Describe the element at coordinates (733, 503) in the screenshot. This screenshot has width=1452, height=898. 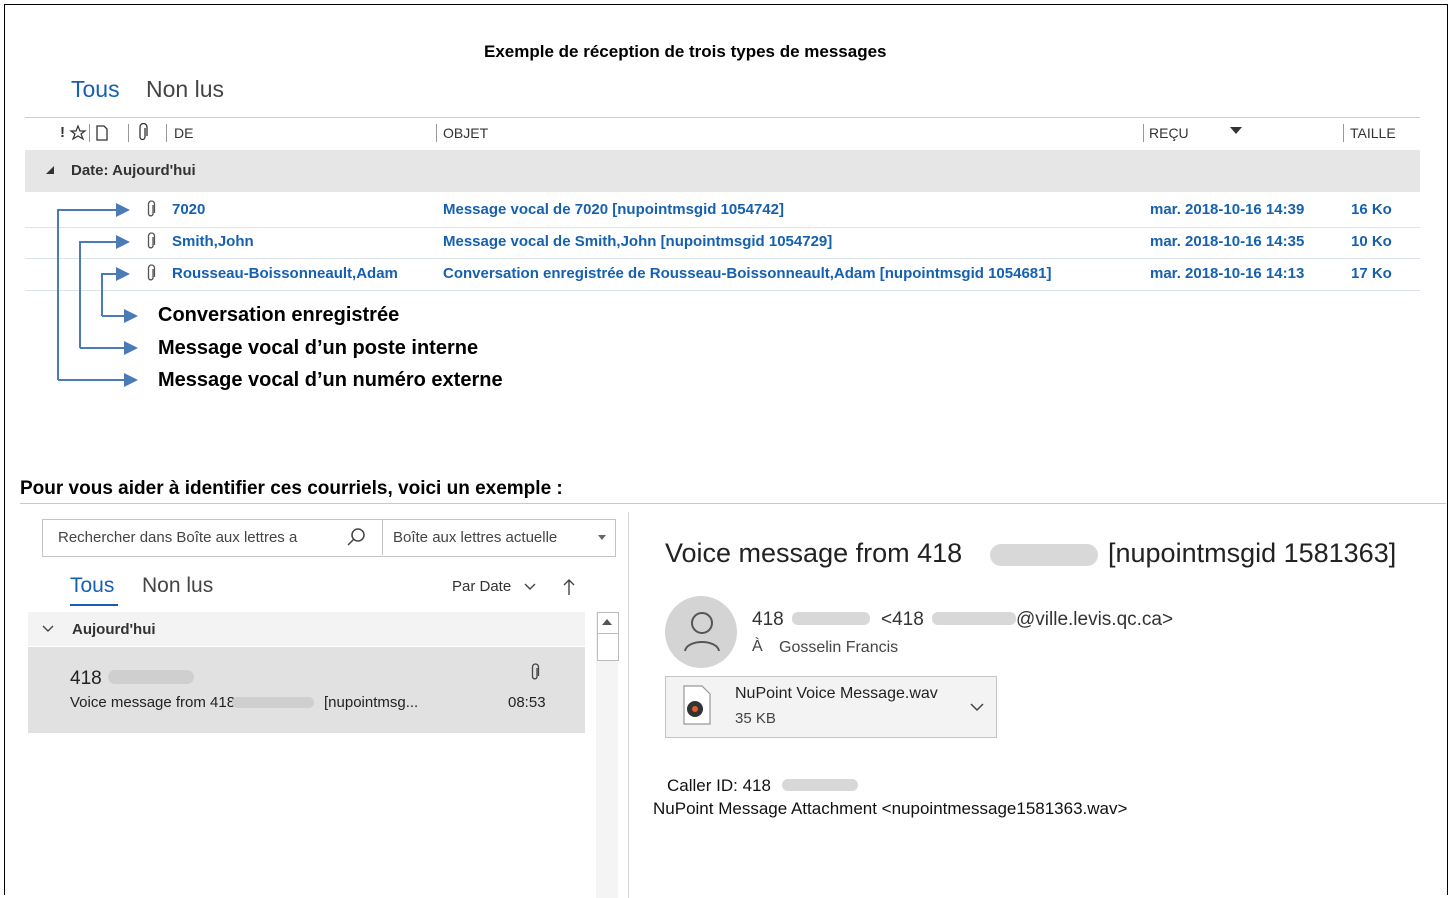
I see `screenshot-border` at that location.